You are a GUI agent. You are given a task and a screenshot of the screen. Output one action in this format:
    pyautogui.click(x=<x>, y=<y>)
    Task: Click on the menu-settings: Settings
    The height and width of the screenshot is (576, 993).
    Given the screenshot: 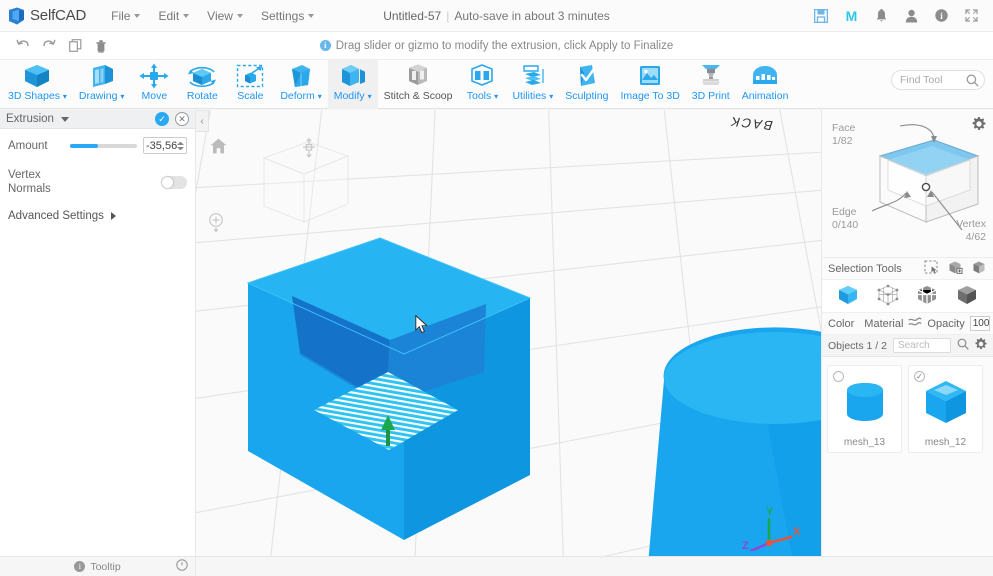 What is the action you would take?
    pyautogui.click(x=287, y=16)
    